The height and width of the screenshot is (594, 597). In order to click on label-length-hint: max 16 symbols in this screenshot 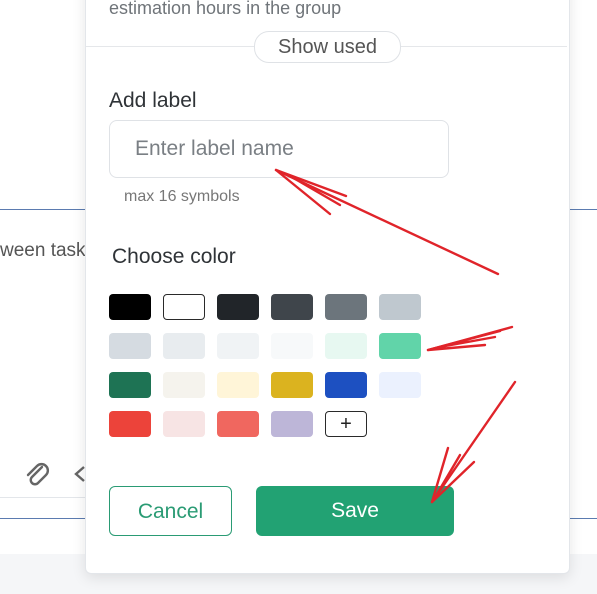, I will do `click(182, 196)`.